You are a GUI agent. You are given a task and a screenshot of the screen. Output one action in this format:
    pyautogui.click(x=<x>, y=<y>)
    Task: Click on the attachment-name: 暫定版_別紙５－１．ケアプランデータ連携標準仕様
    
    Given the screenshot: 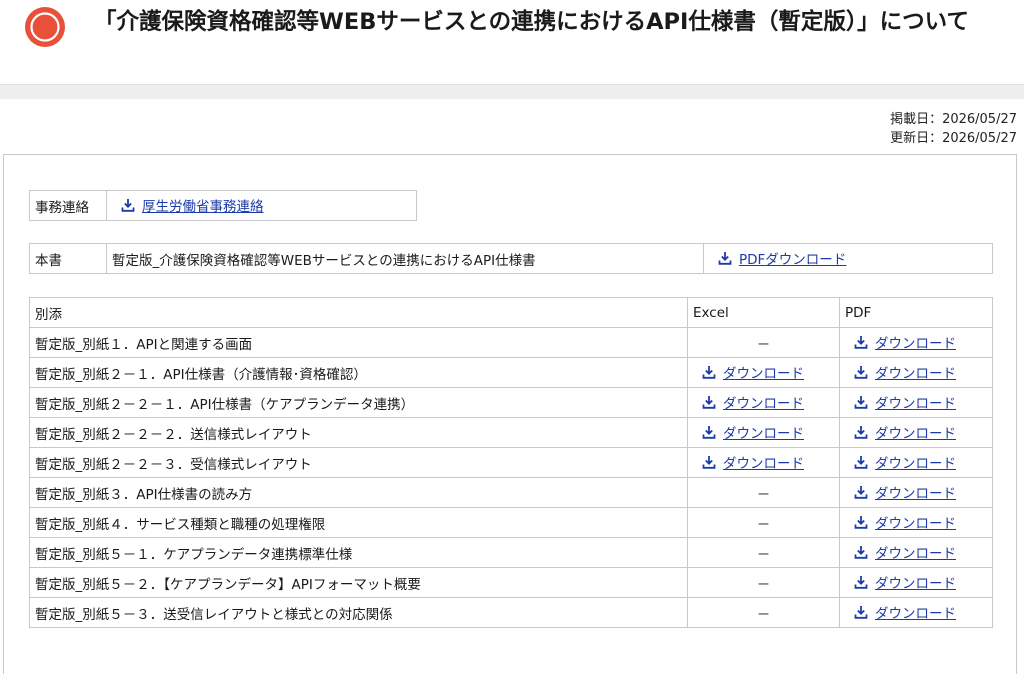 What is the action you would take?
    pyautogui.click(x=358, y=552)
    